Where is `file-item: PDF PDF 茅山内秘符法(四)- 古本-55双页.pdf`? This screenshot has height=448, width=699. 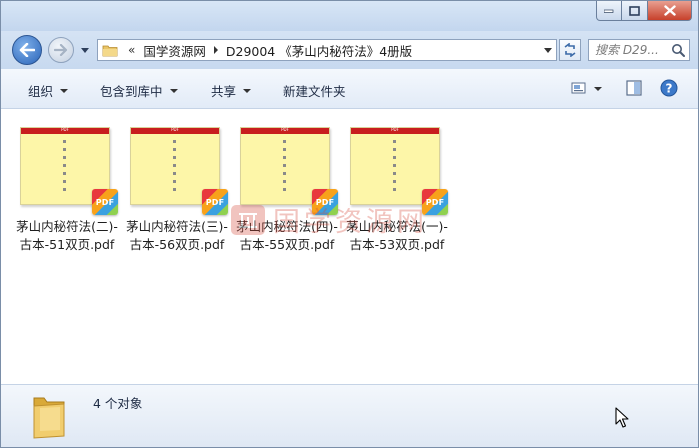
file-item: PDF PDF 茅山内秘符法(四)- 古本-55双页.pdf is located at coordinates (287, 194).